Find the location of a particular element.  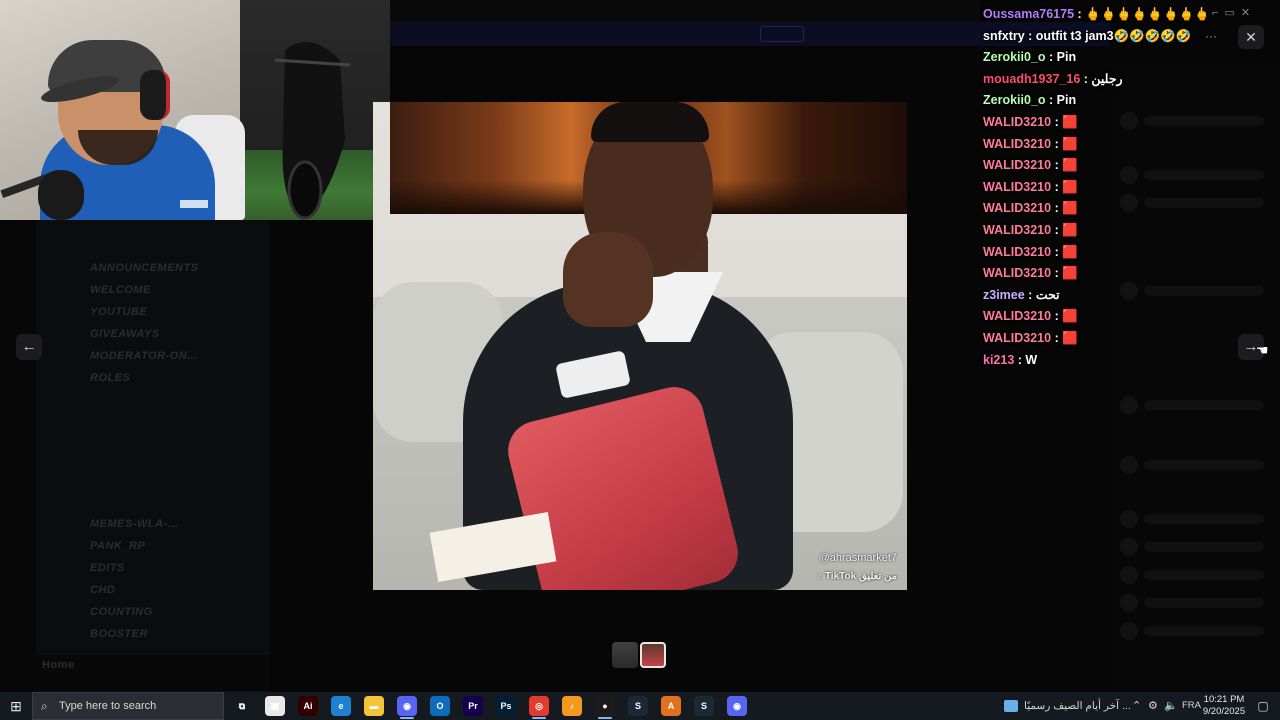

task-view-icon: ⧉ is located at coordinates (242, 706).